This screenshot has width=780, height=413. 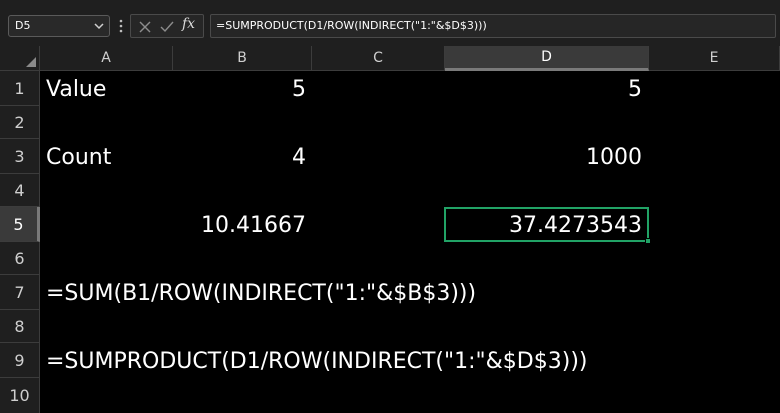 What do you see at coordinates (145, 27) in the screenshot?
I see `cancel-icon` at bounding box center [145, 27].